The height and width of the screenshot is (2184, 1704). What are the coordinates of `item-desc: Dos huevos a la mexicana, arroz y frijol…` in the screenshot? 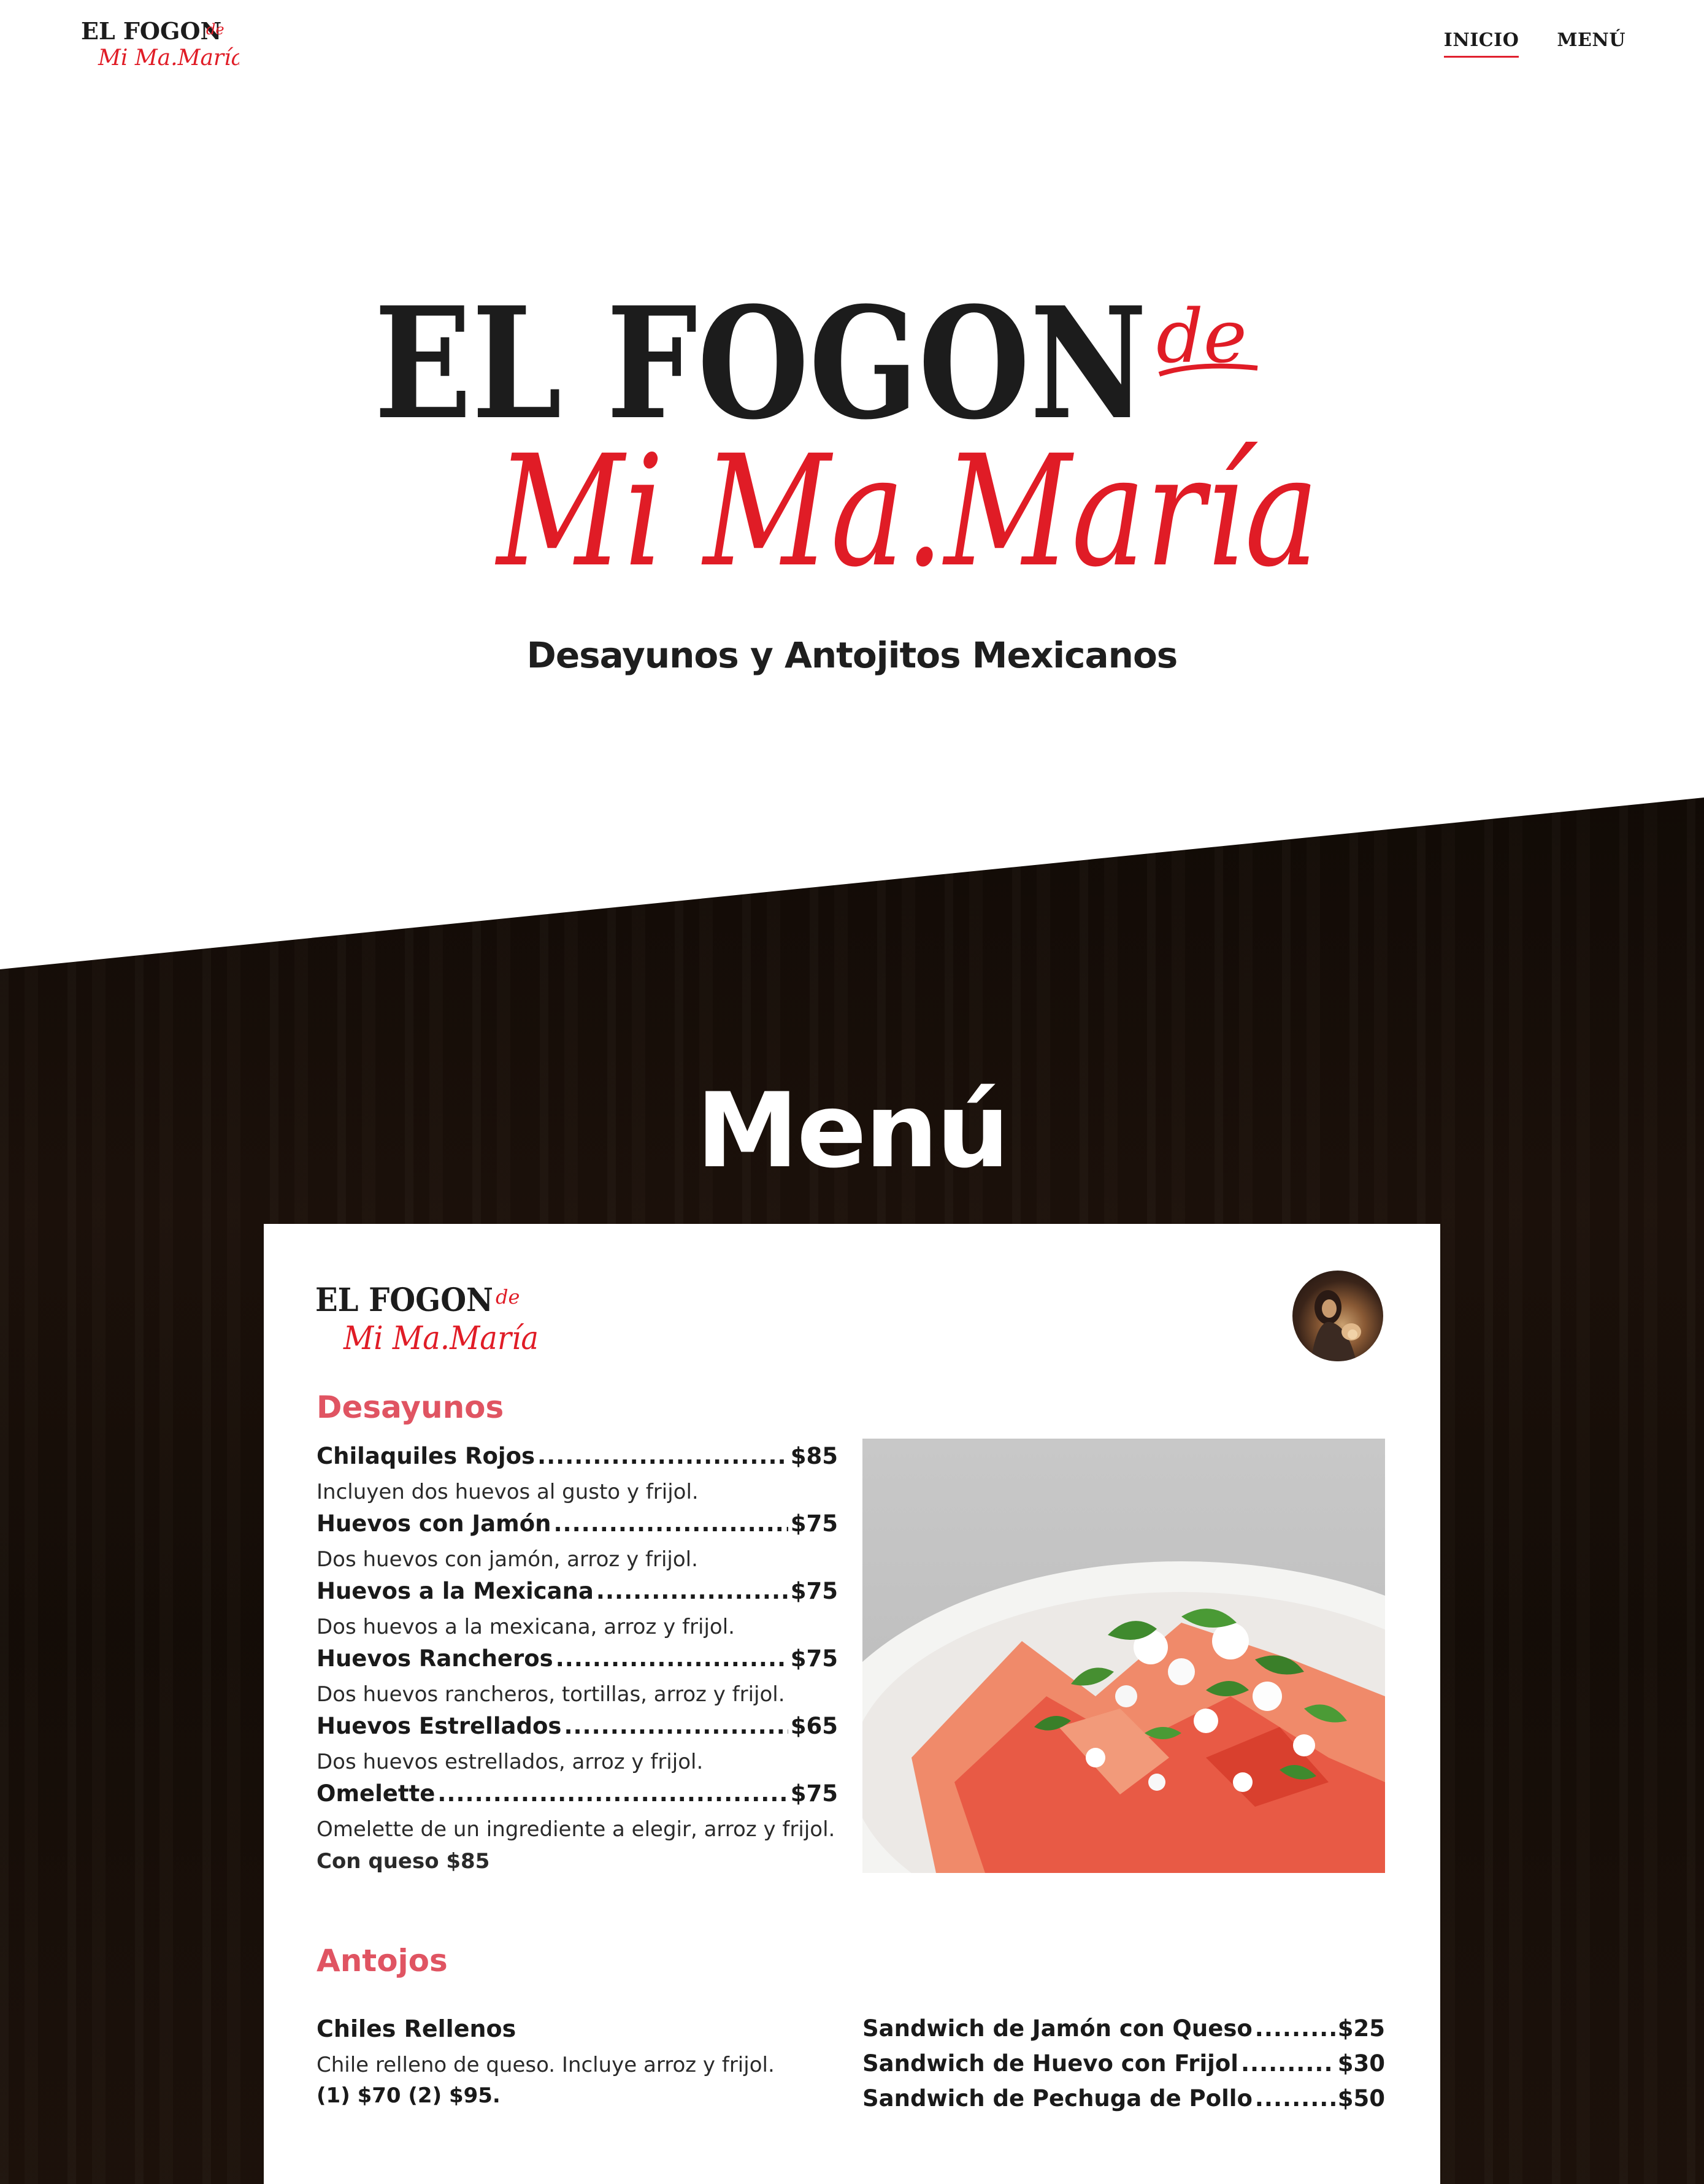 It's located at (526, 1627).